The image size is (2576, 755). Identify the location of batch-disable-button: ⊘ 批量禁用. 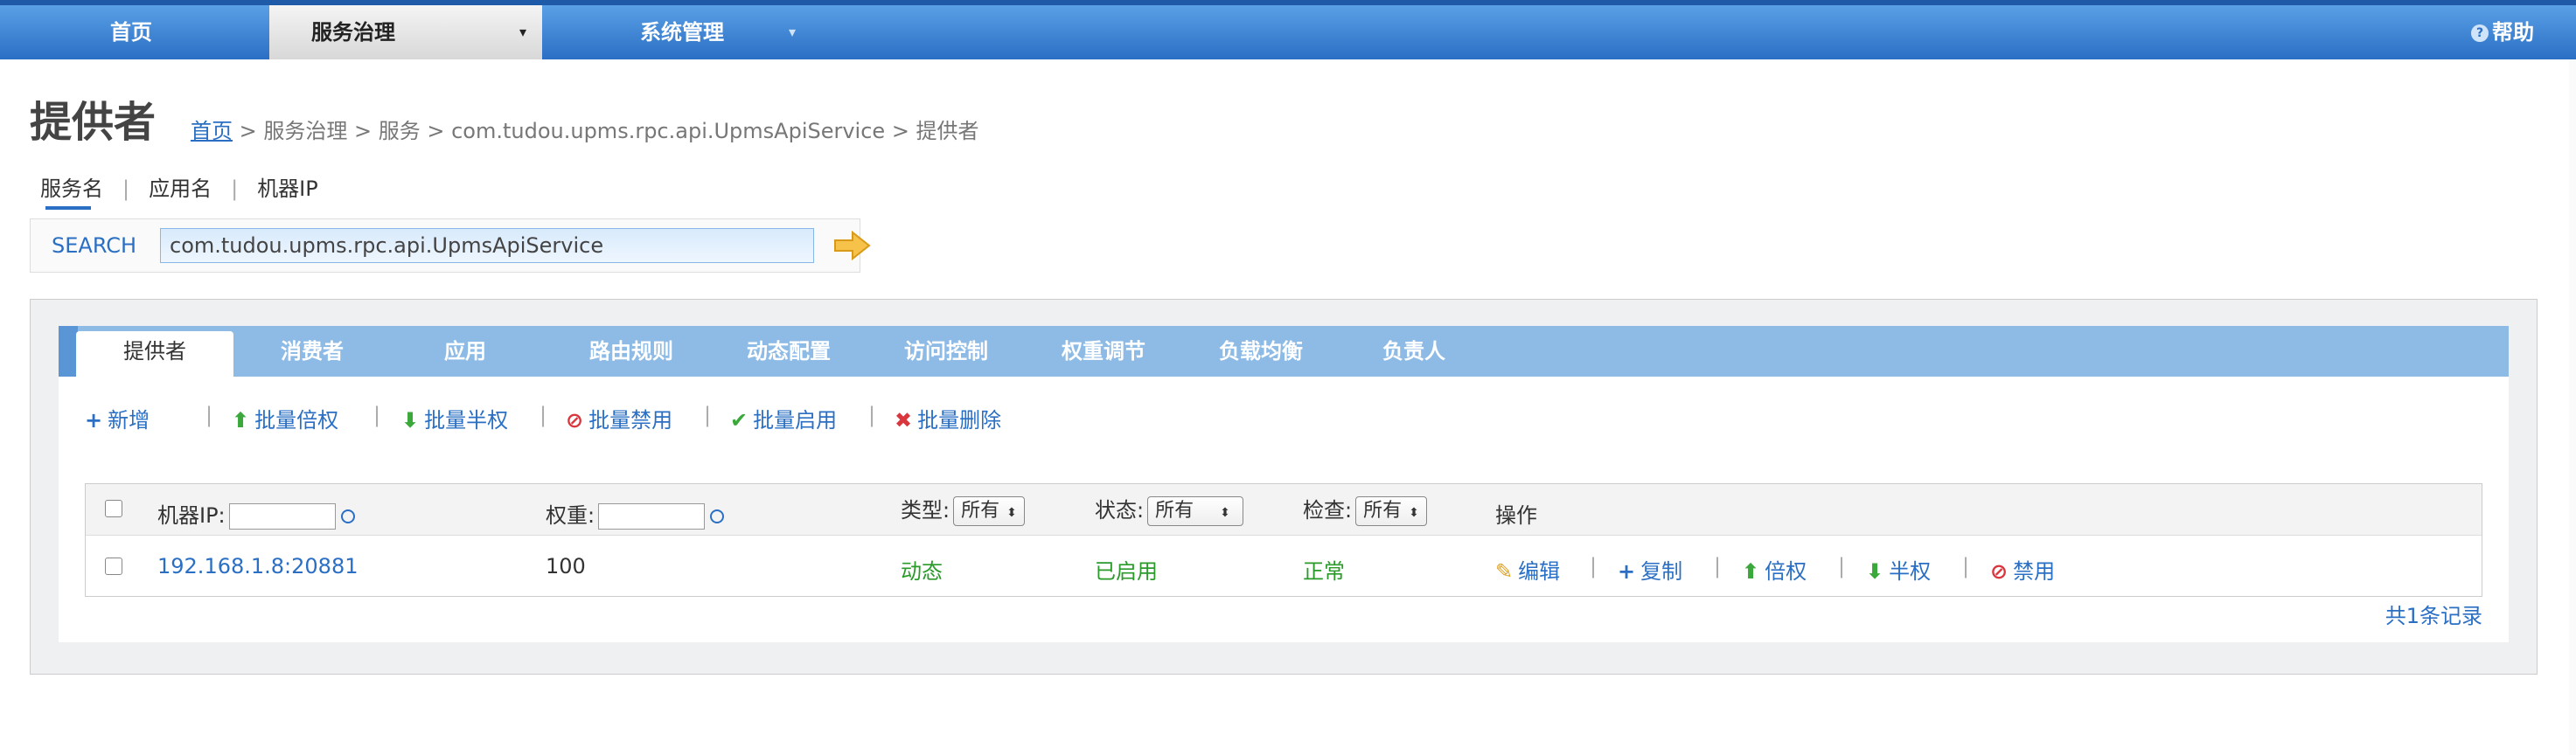
(619, 418).